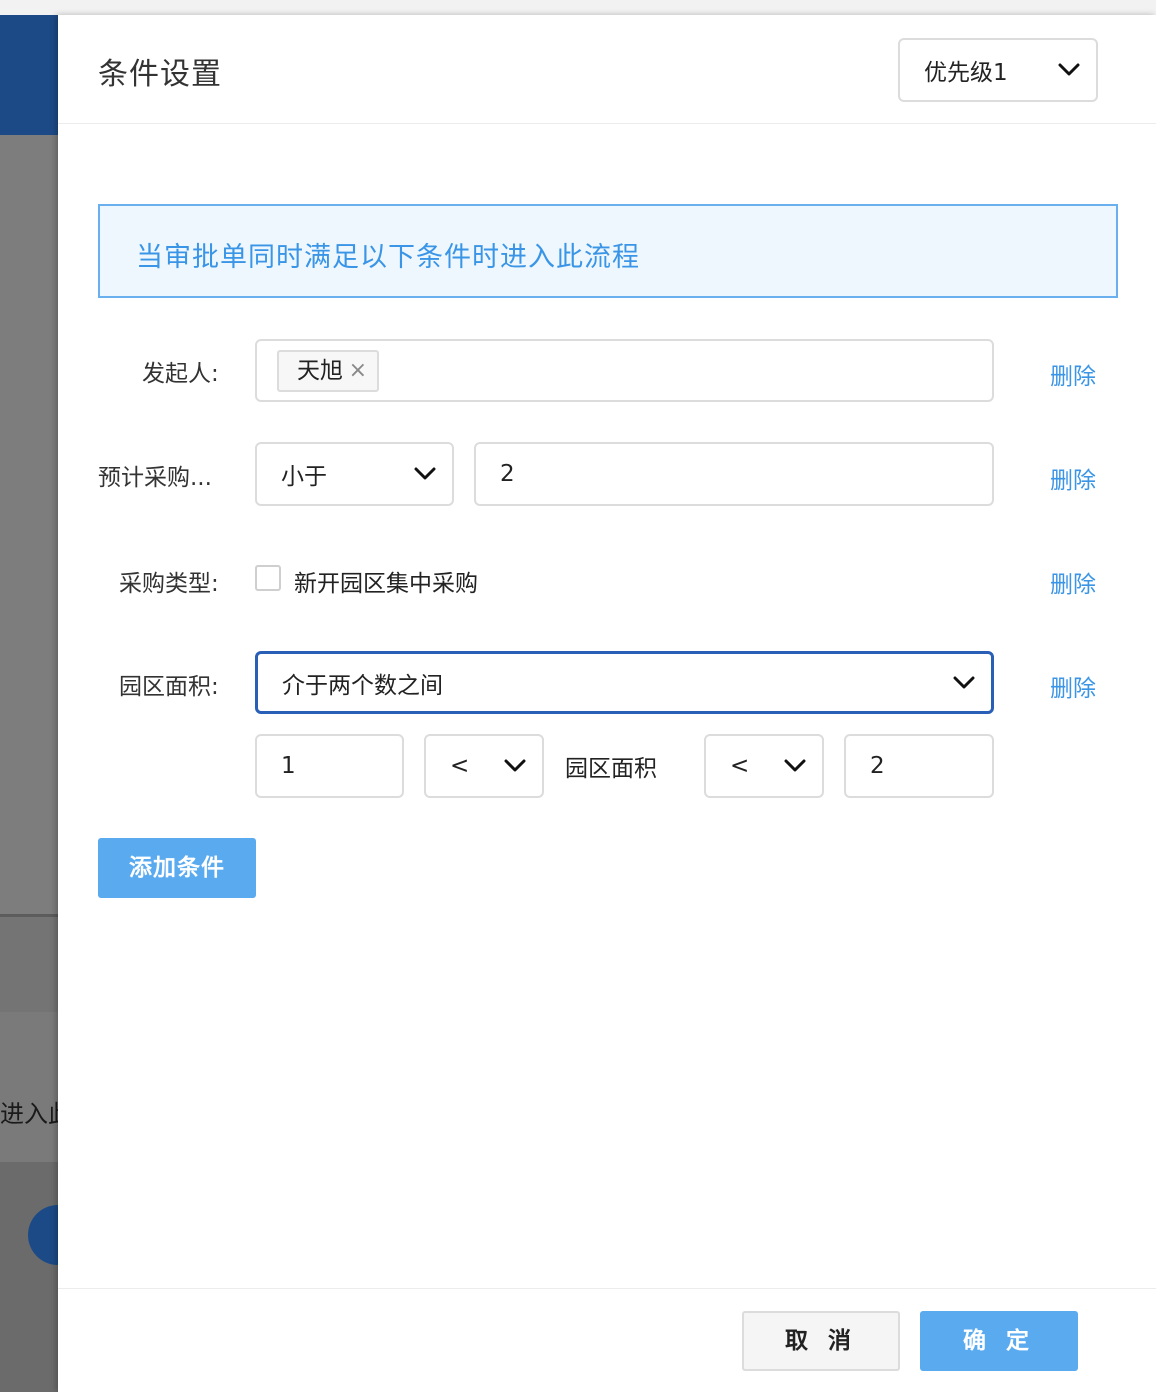 This screenshot has height=1392, width=1156. Describe the element at coordinates (30, 525) in the screenshot. I see `background-overlay` at that location.